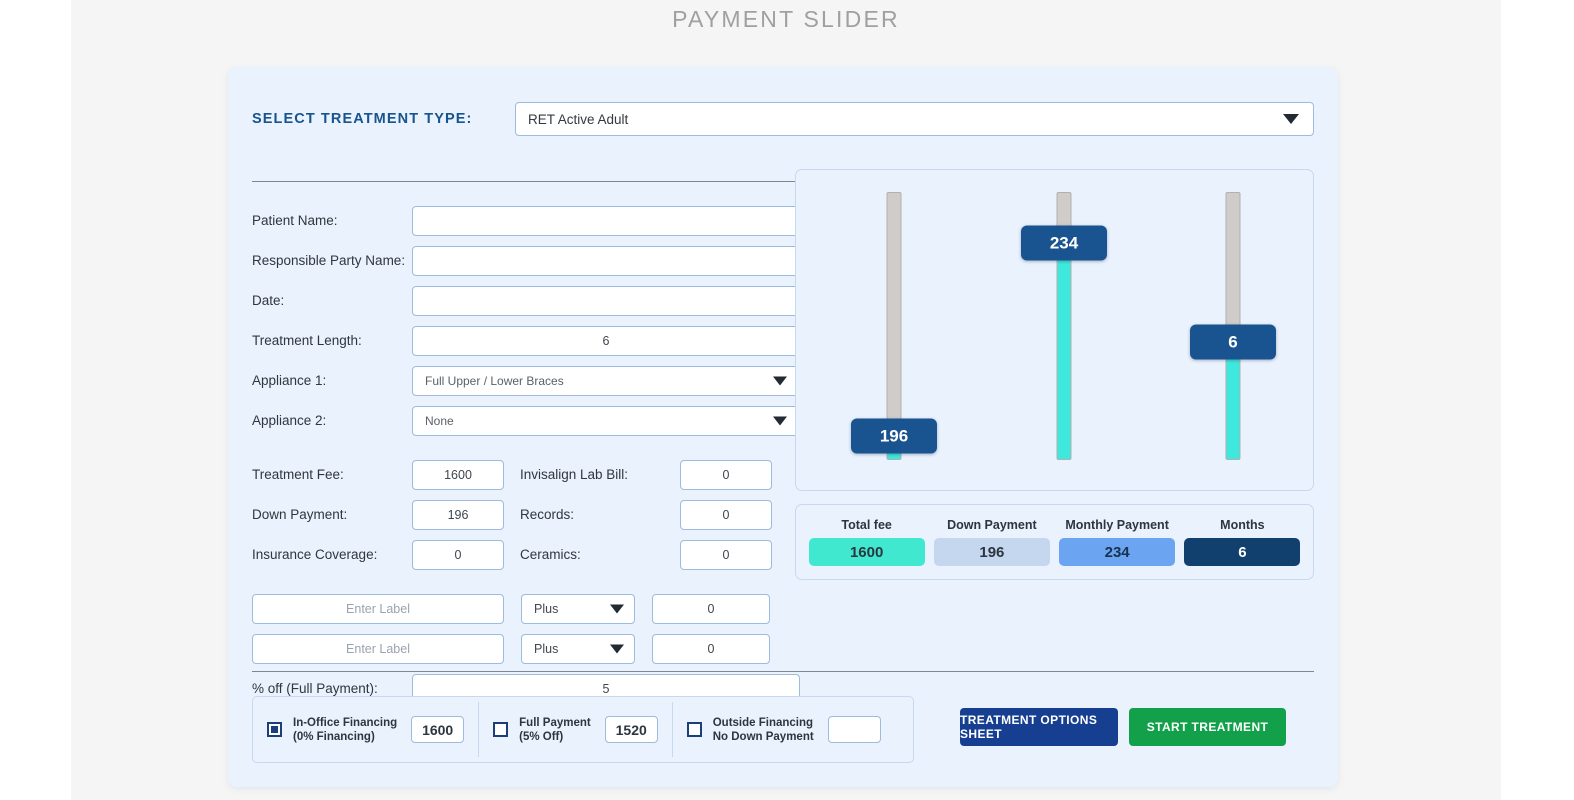 The image size is (1574, 800). I want to click on summary-cell: Down Payment 196, so click(991, 542).